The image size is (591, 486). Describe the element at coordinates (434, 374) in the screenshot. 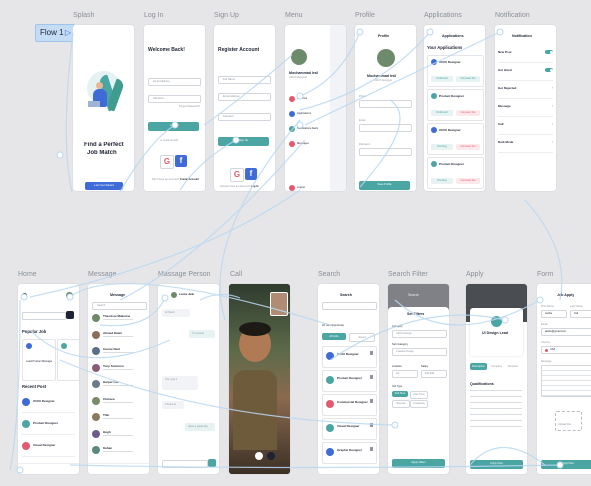

I see `filter-salary-select: $1k-$3k` at that location.